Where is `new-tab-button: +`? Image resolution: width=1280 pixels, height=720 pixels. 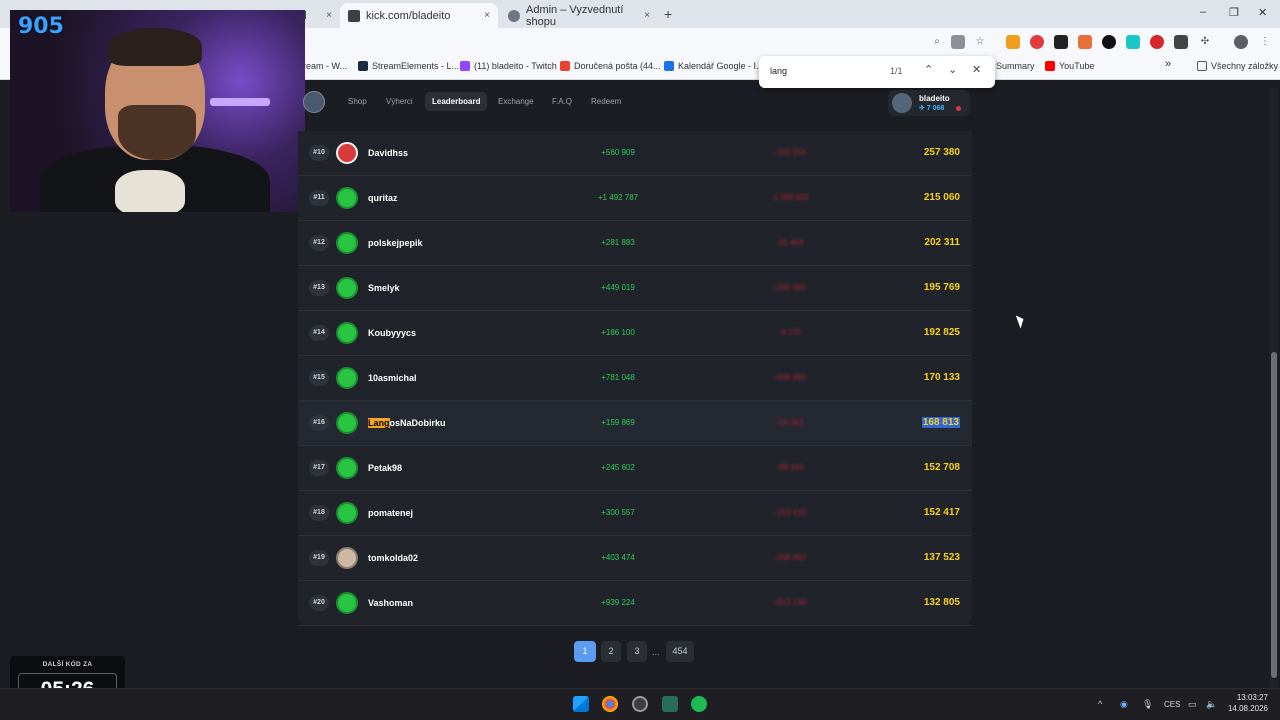 new-tab-button: + is located at coordinates (668, 14).